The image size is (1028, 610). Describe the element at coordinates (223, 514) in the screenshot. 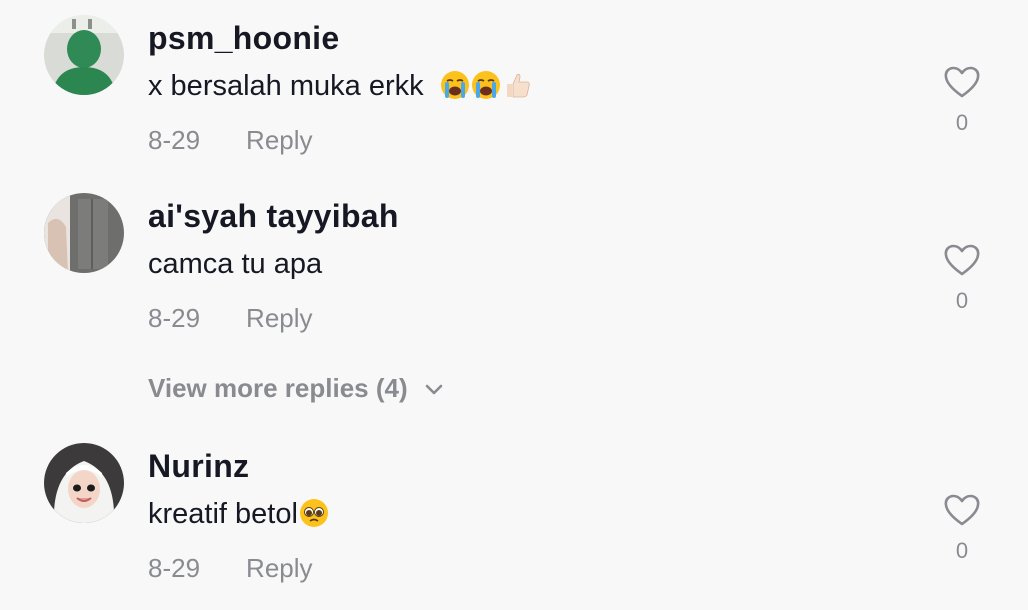

I see `comment-text-content: kreatif betol` at that location.